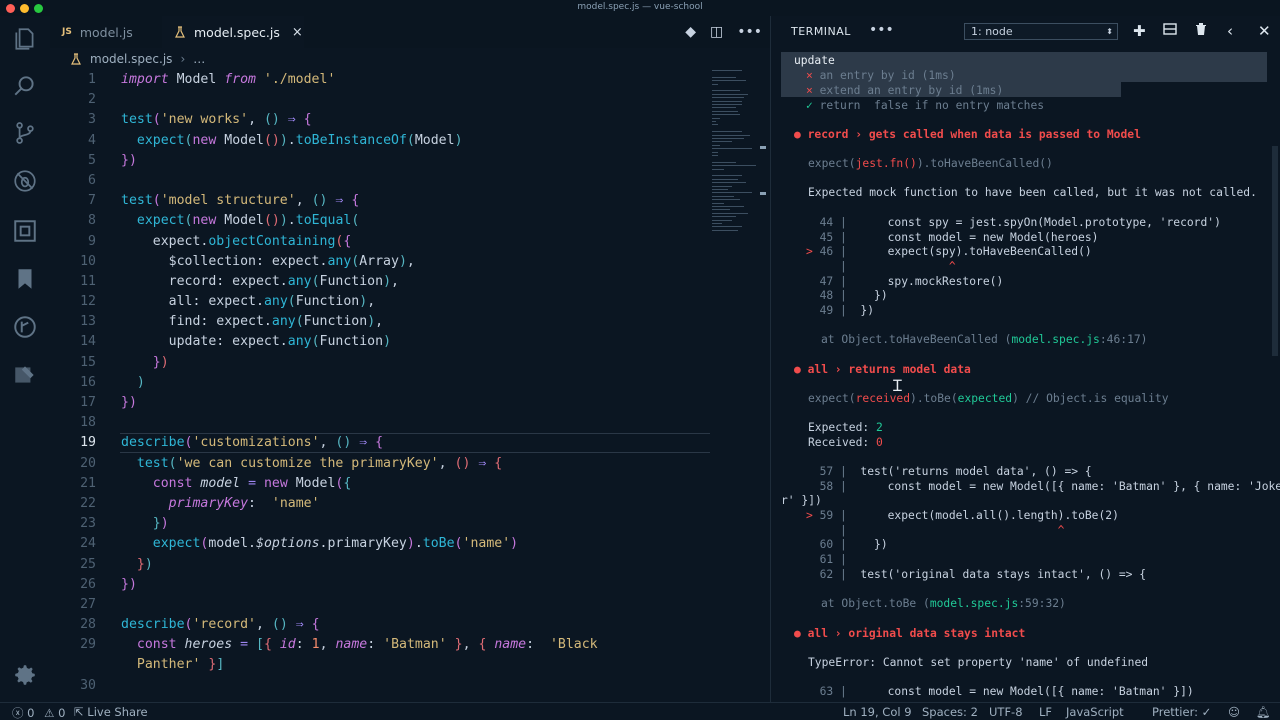 This screenshot has height=720, width=1280. Describe the element at coordinates (380, 201) in the screenshot. I see `code-line: 7 test('model structure', () ⇒ {` at that location.